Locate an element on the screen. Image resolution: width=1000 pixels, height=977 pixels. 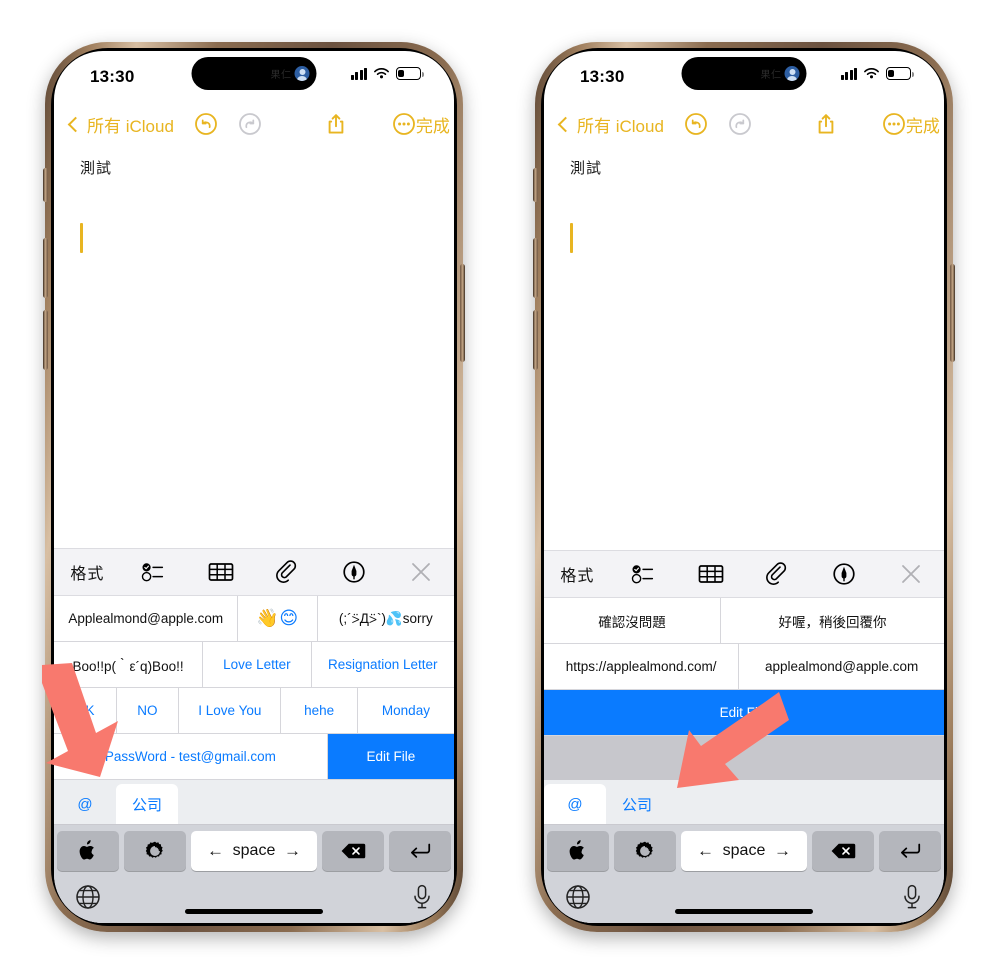
person-avatar-icon is located at coordinates (302, 73).